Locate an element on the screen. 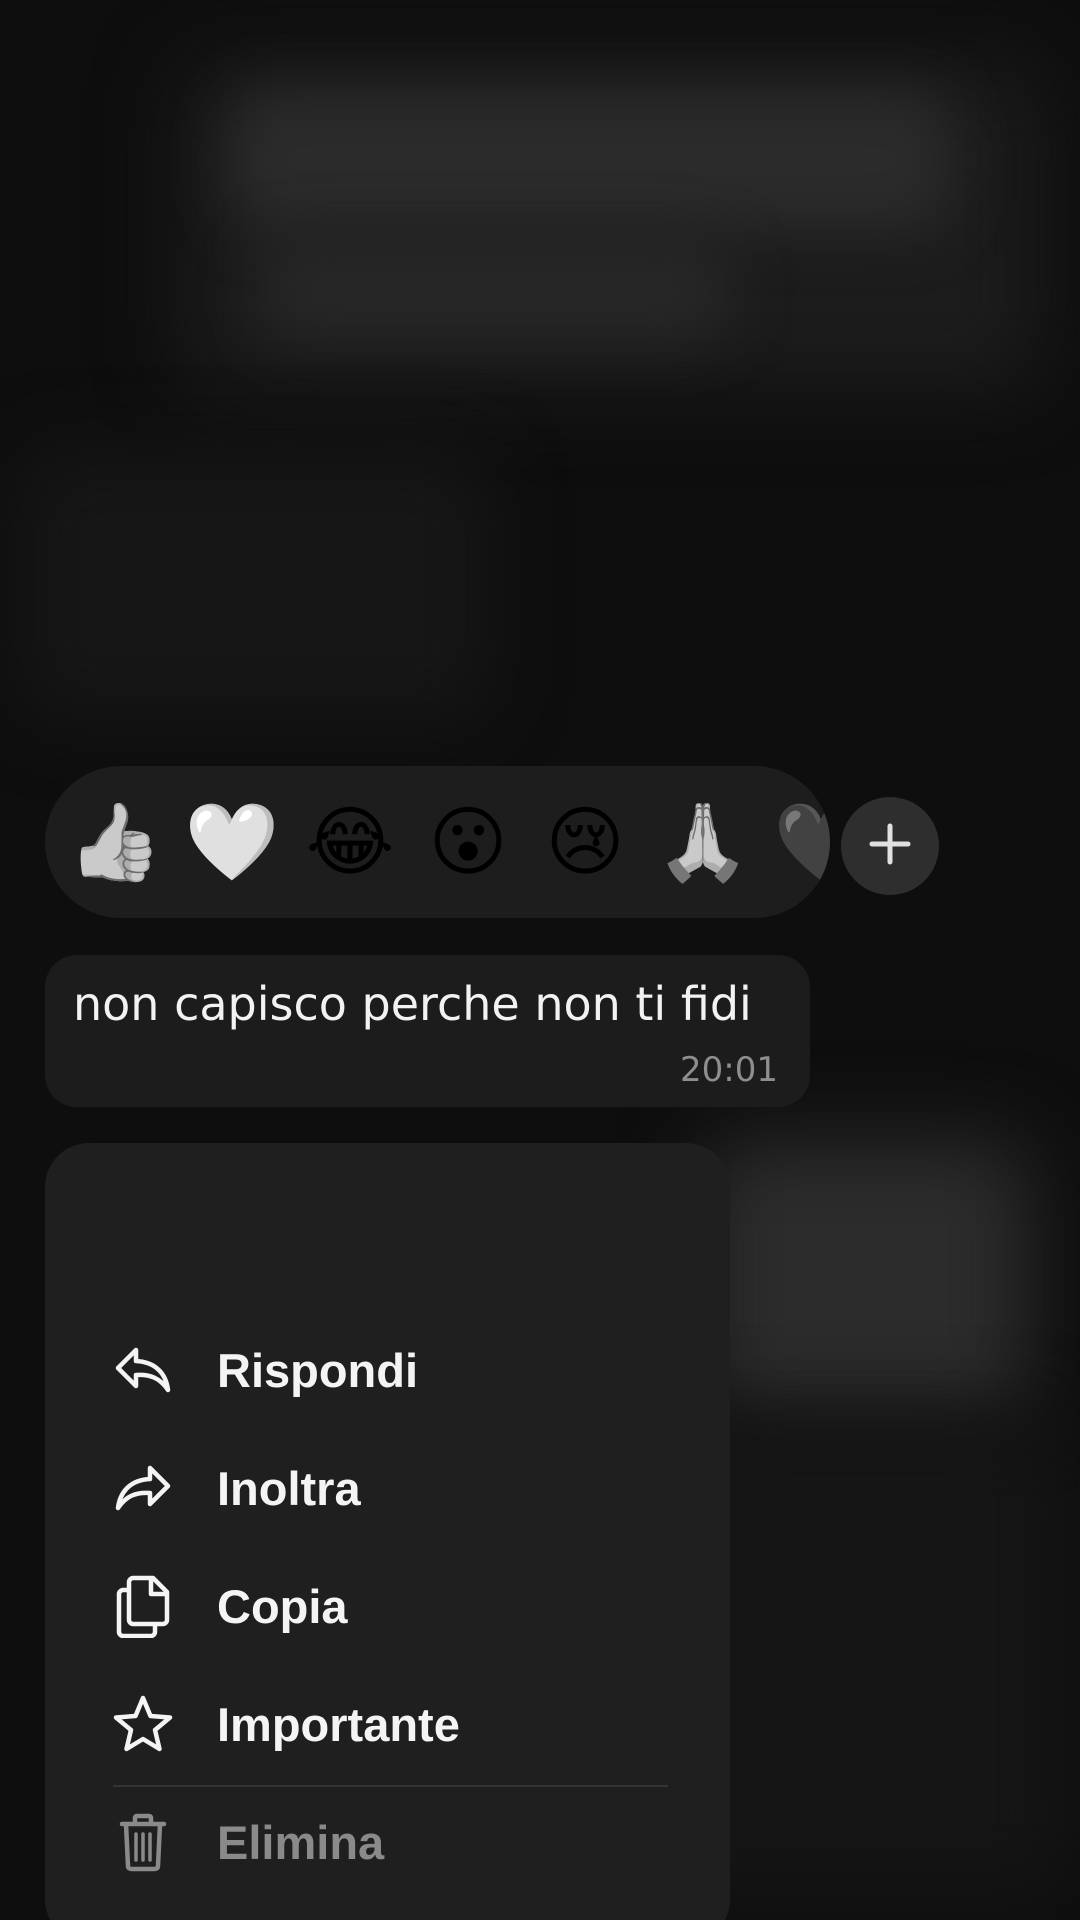  reaction-heart: 🤍 is located at coordinates (232, 842).